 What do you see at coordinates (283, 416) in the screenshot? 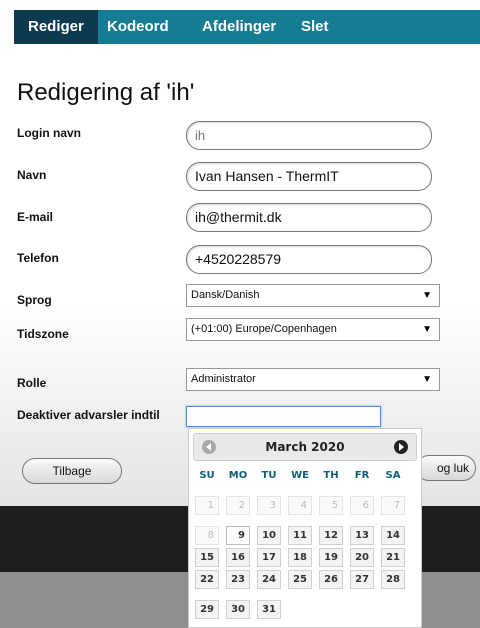
I see `disable-alerts-date-input` at bounding box center [283, 416].